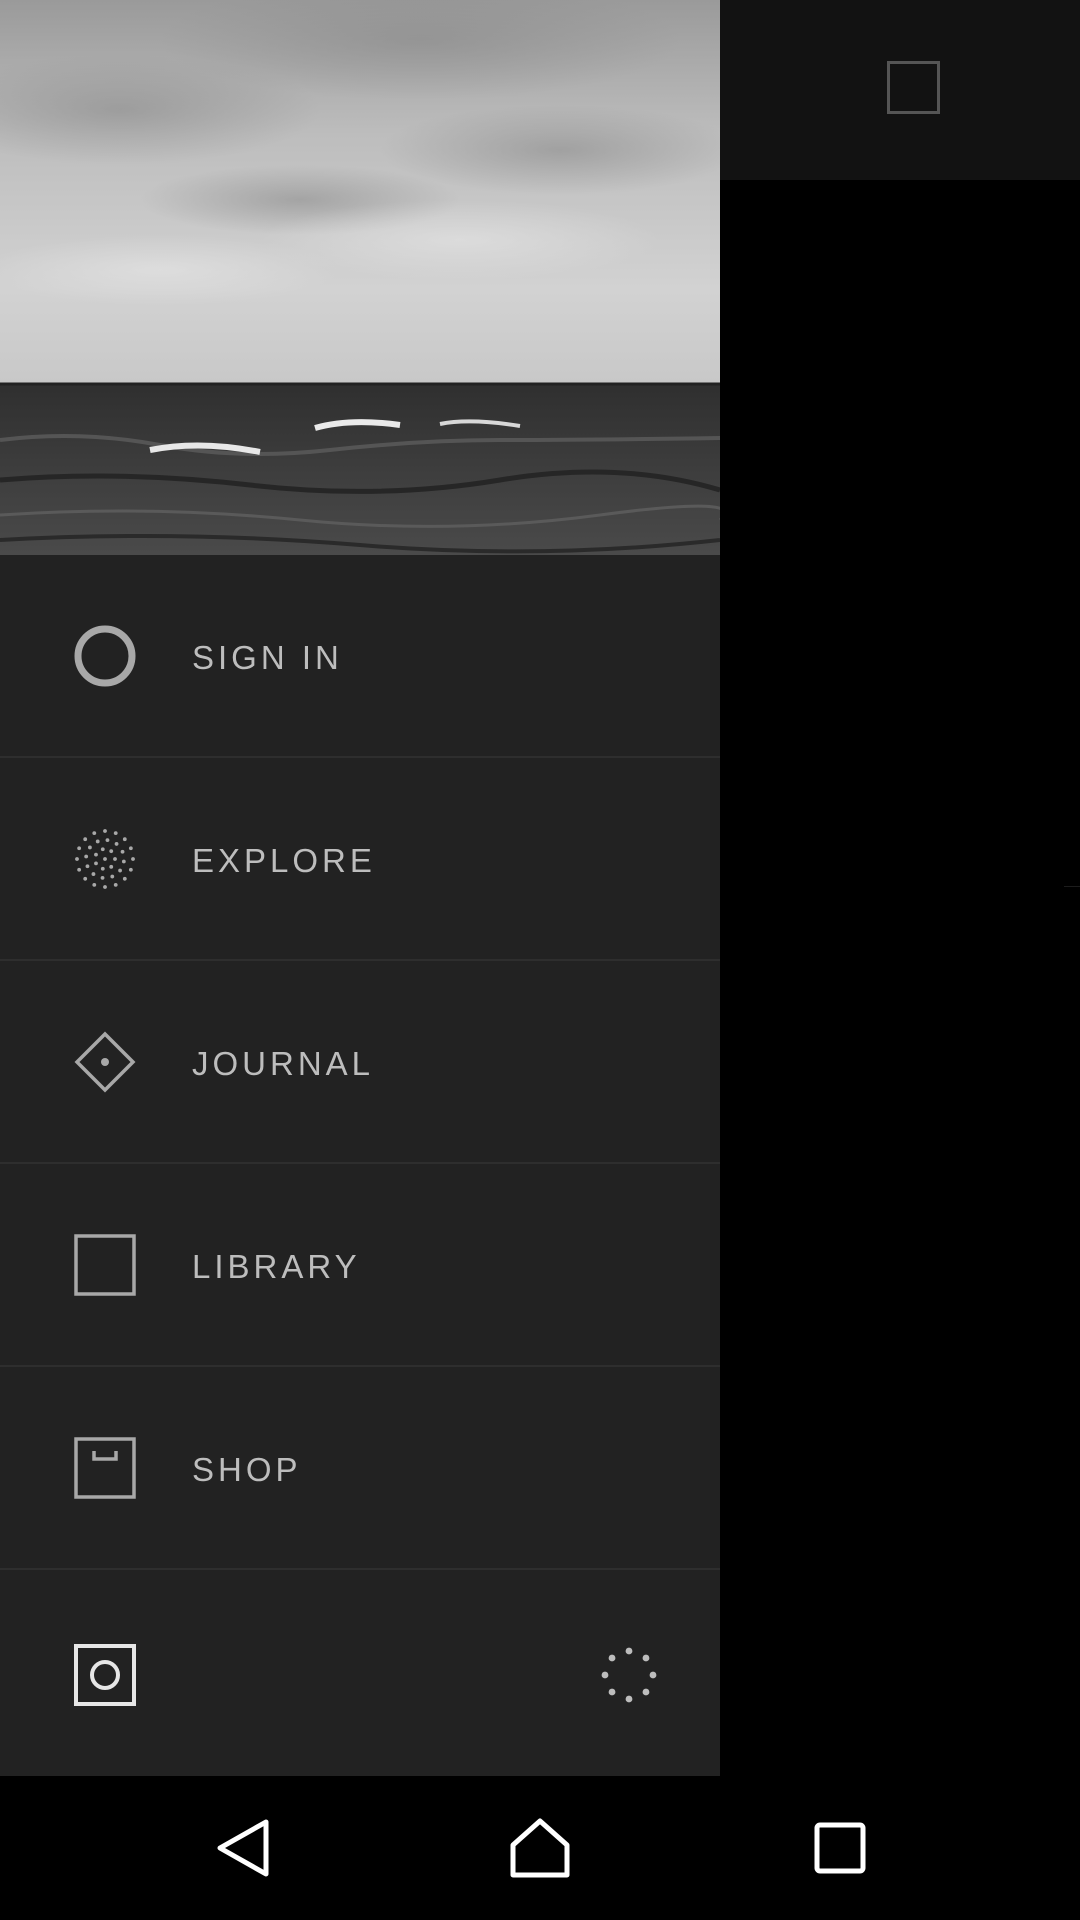  Describe the element at coordinates (247, 1469) in the screenshot. I see `menu-item-label: SHOP` at that location.